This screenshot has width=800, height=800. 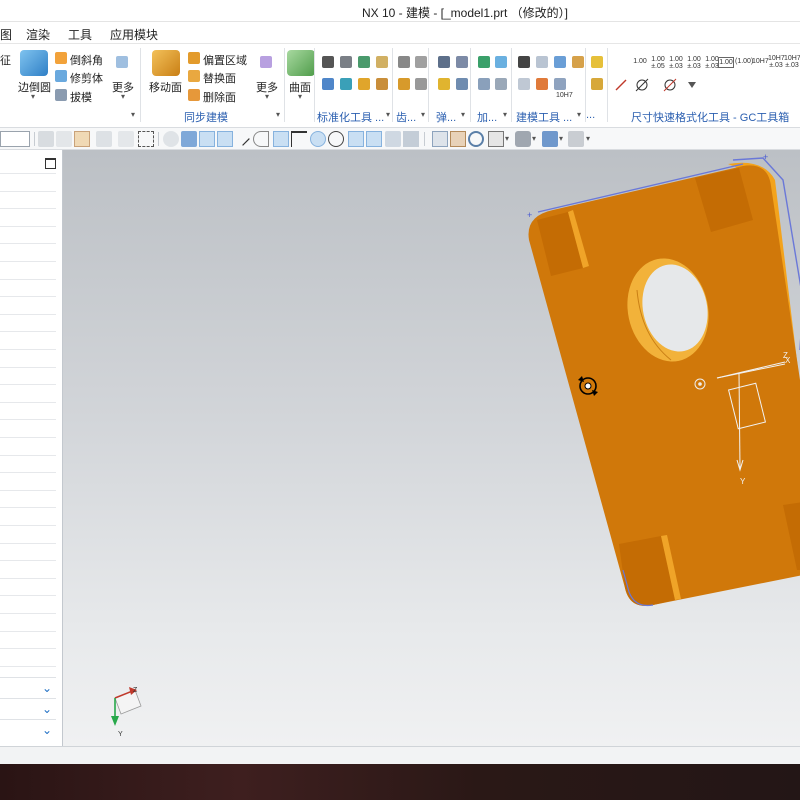 I want to click on triangle-tool-icon, so click(x=524, y=62).